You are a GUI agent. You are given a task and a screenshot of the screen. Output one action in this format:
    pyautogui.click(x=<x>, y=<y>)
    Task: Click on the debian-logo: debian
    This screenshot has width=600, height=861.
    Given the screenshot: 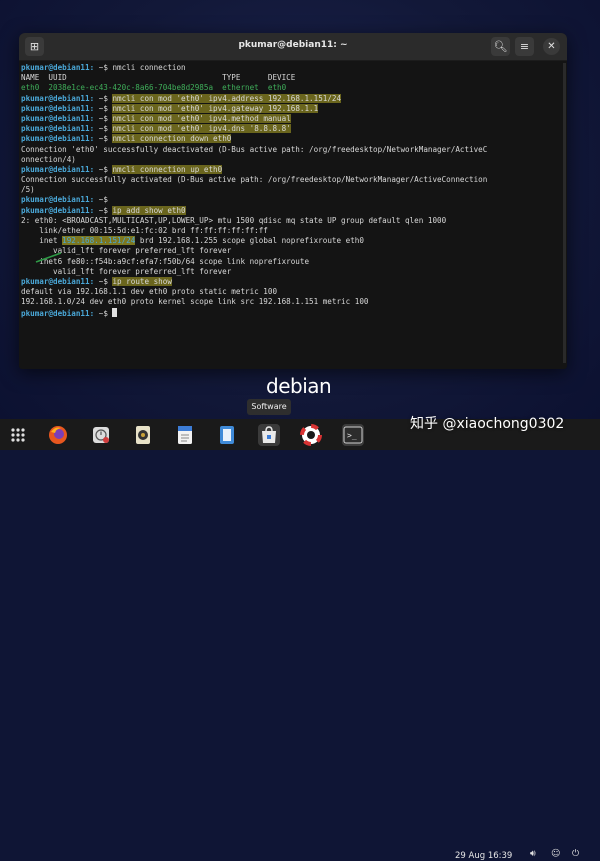 What is the action you would take?
    pyautogui.click(x=299, y=386)
    